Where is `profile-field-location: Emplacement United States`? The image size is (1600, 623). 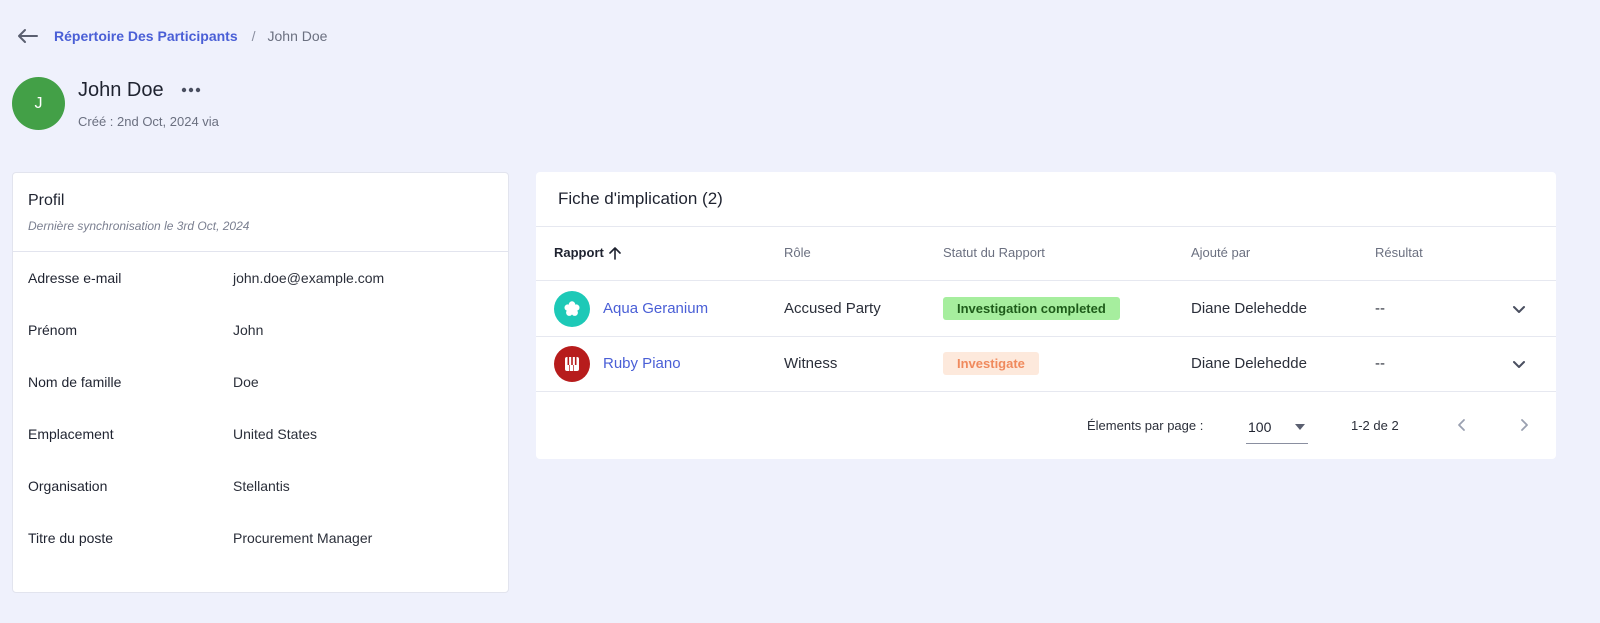 profile-field-location: Emplacement United States is located at coordinates (263, 434).